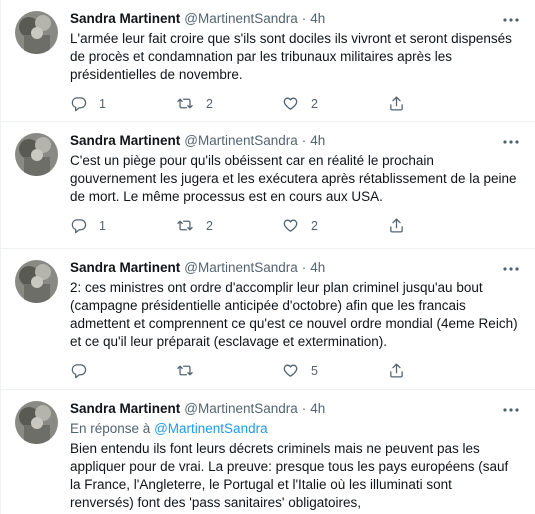 Image resolution: width=535 pixels, height=514 pixels. I want to click on like-count: 5, so click(314, 370).